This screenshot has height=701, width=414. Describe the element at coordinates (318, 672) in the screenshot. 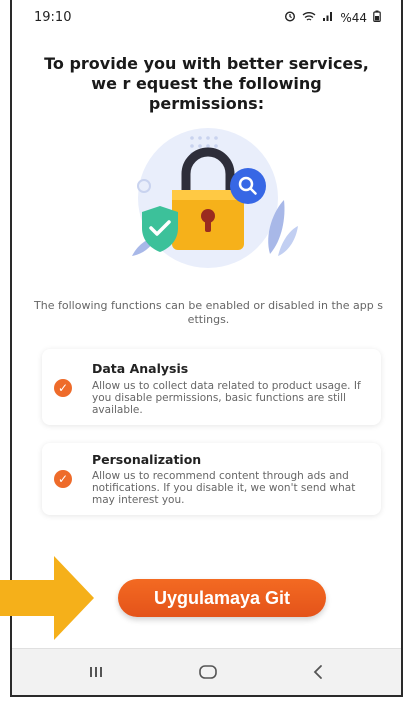

I see `back-icon` at that location.